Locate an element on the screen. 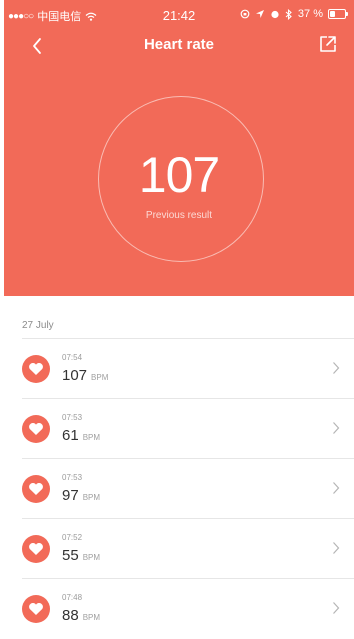 This screenshot has width=354, height=639. nav-bar: Heart rate is located at coordinates (179, 45).